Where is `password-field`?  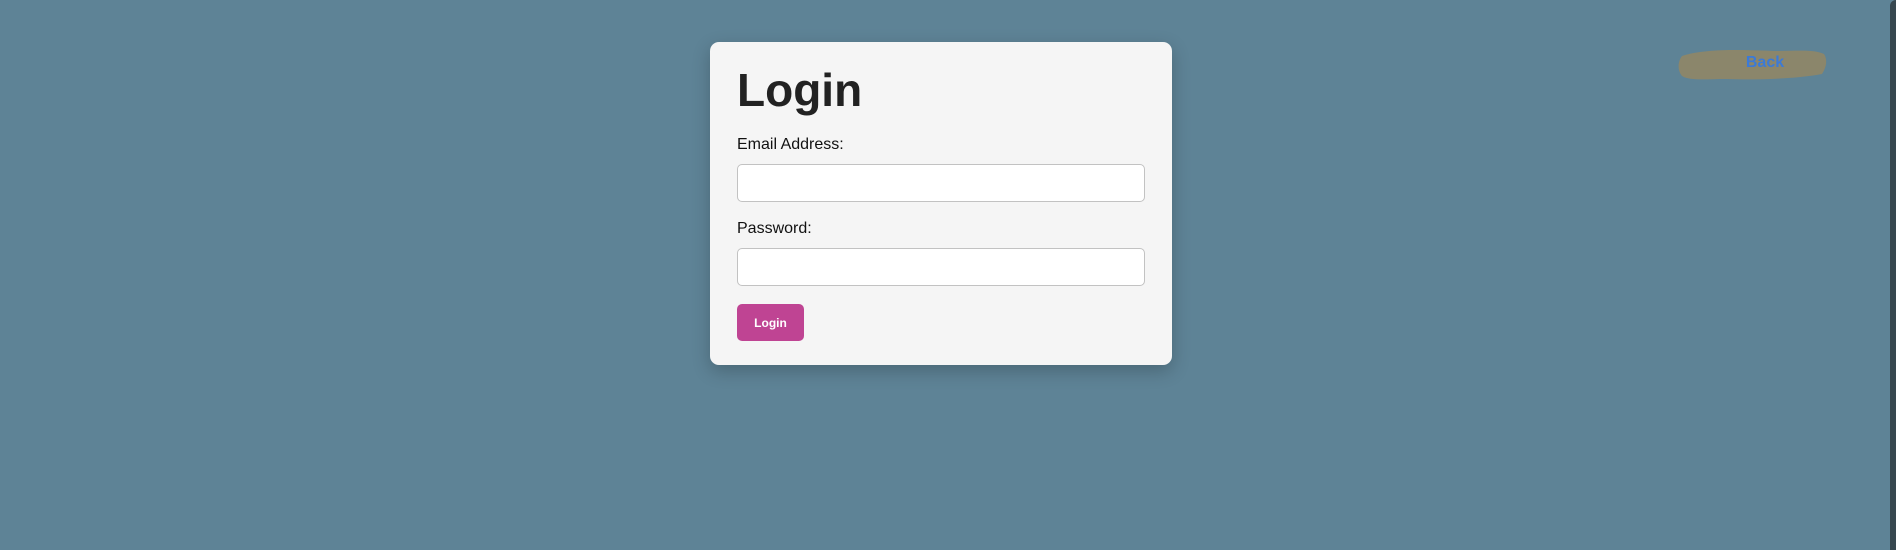 password-field is located at coordinates (941, 267).